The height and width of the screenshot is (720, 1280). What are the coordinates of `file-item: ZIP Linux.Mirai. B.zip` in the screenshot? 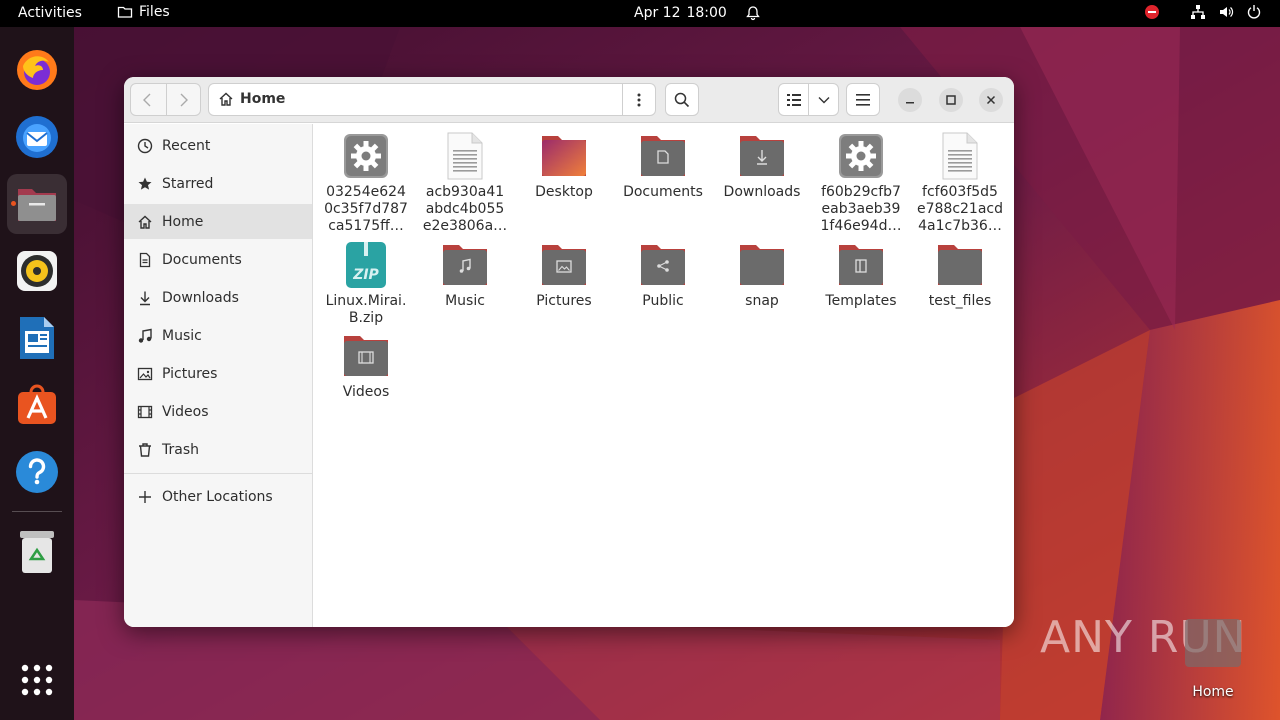 It's located at (366, 284).